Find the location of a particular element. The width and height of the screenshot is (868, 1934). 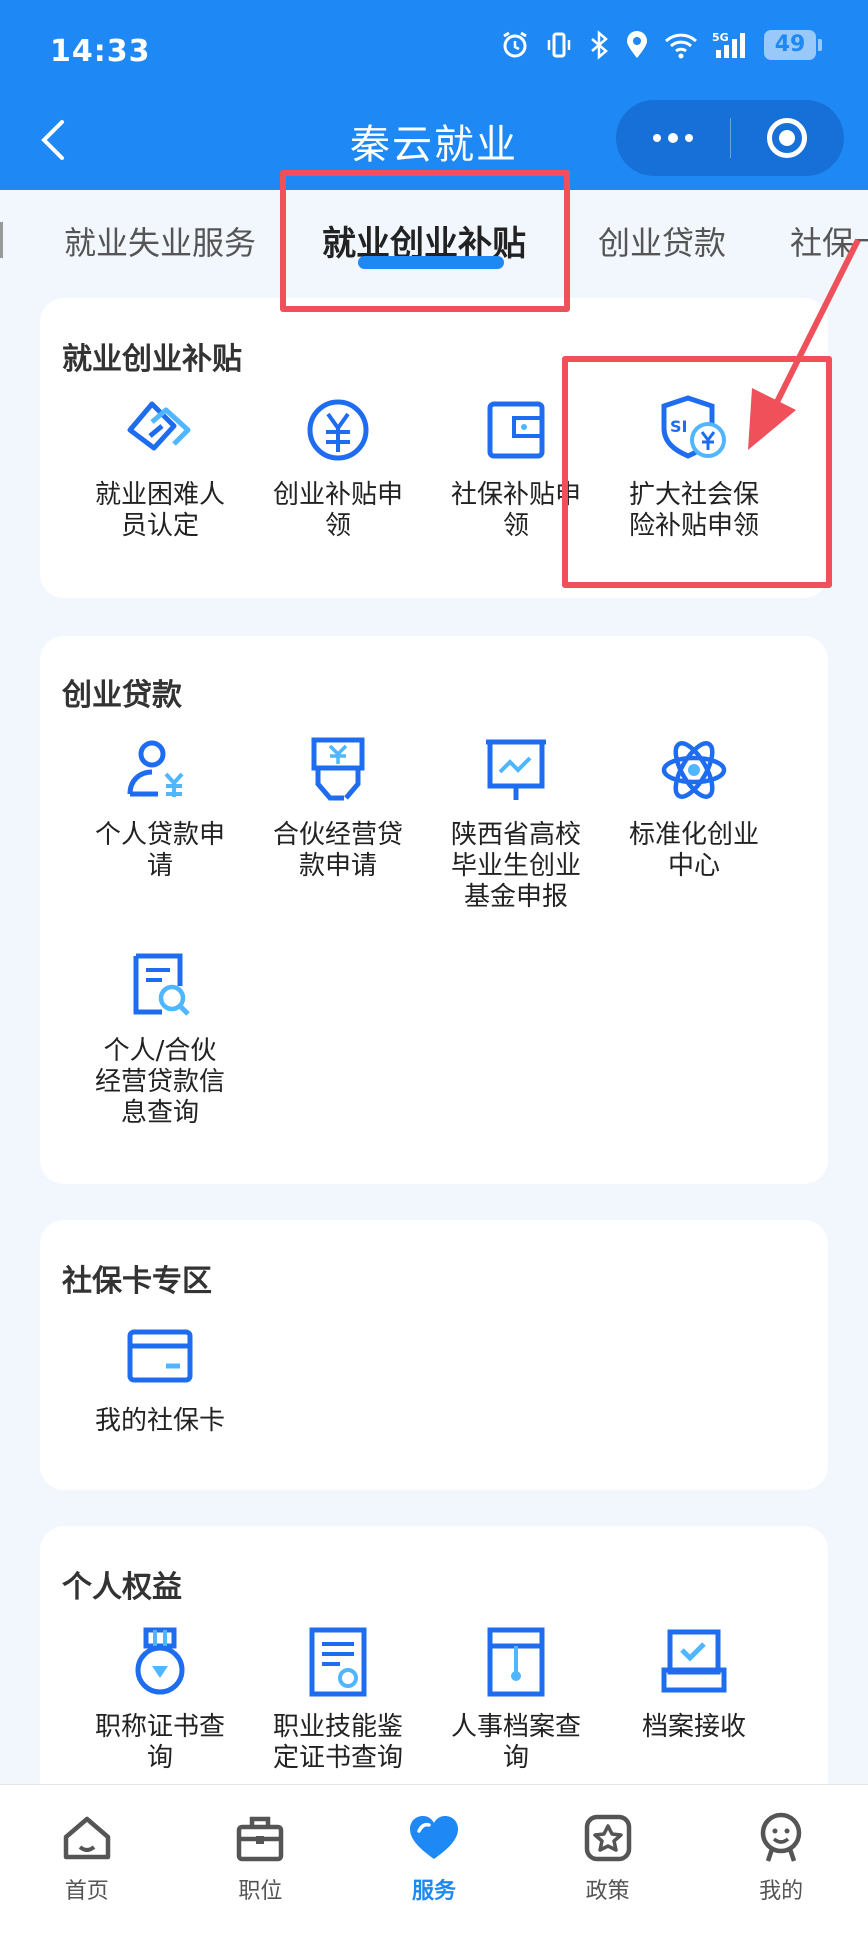

service-item: 个人/合伙经营贷款信息查询 is located at coordinates (160, 1038).